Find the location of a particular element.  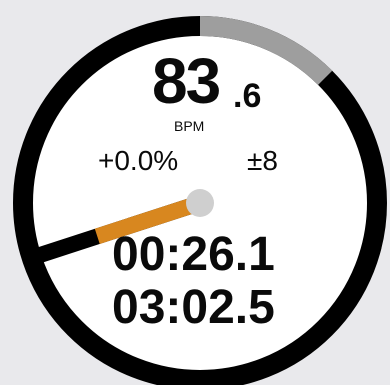

pitch-range: ±8 is located at coordinates (262, 161).